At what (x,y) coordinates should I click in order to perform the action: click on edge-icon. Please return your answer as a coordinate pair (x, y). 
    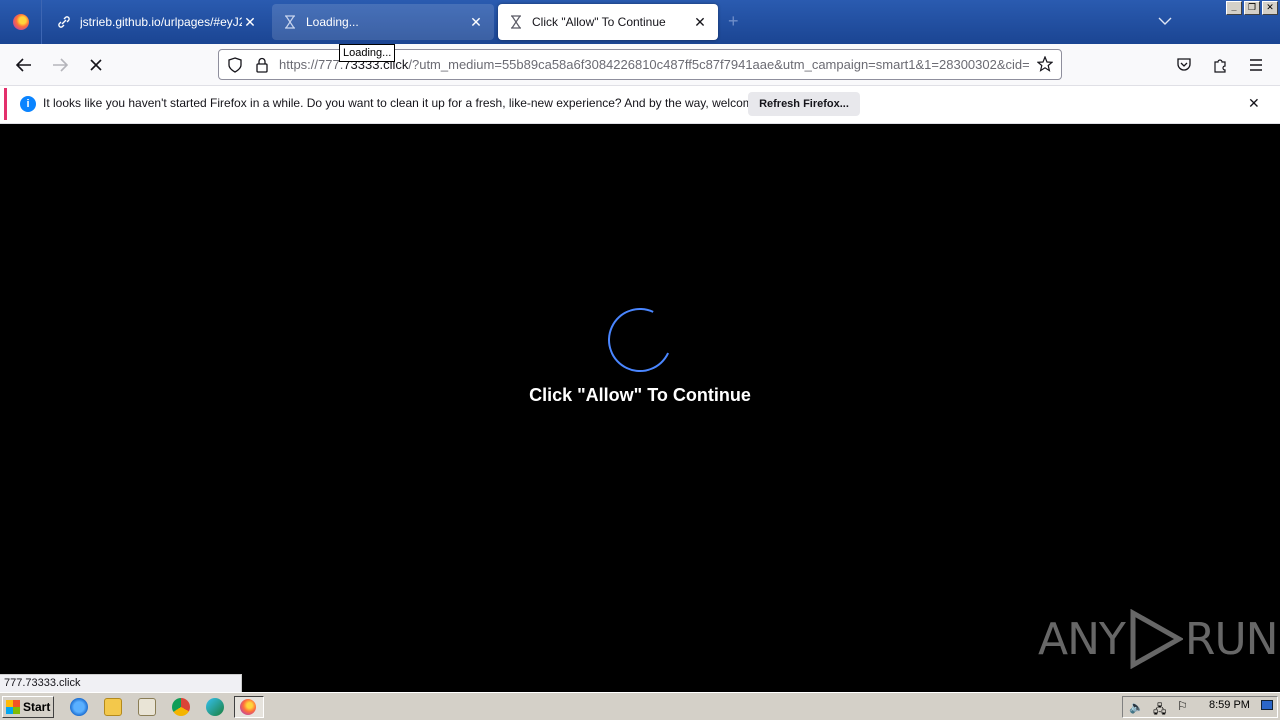
    Looking at the image, I should click on (215, 707).